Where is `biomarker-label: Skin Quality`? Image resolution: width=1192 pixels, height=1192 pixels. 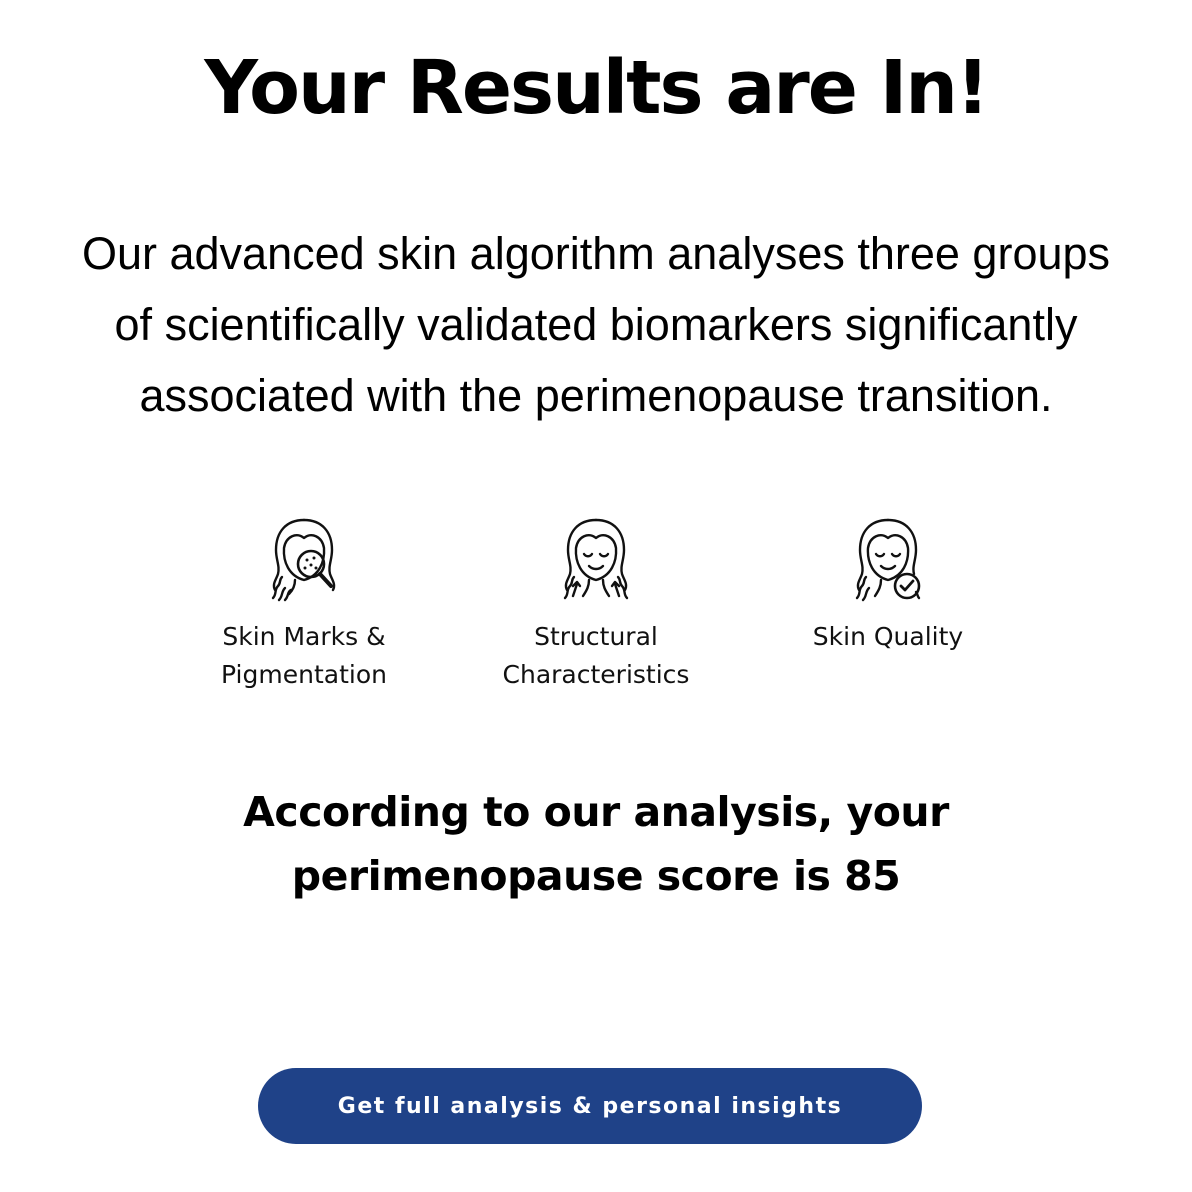
biomarker-label: Skin Quality is located at coordinates (888, 637).